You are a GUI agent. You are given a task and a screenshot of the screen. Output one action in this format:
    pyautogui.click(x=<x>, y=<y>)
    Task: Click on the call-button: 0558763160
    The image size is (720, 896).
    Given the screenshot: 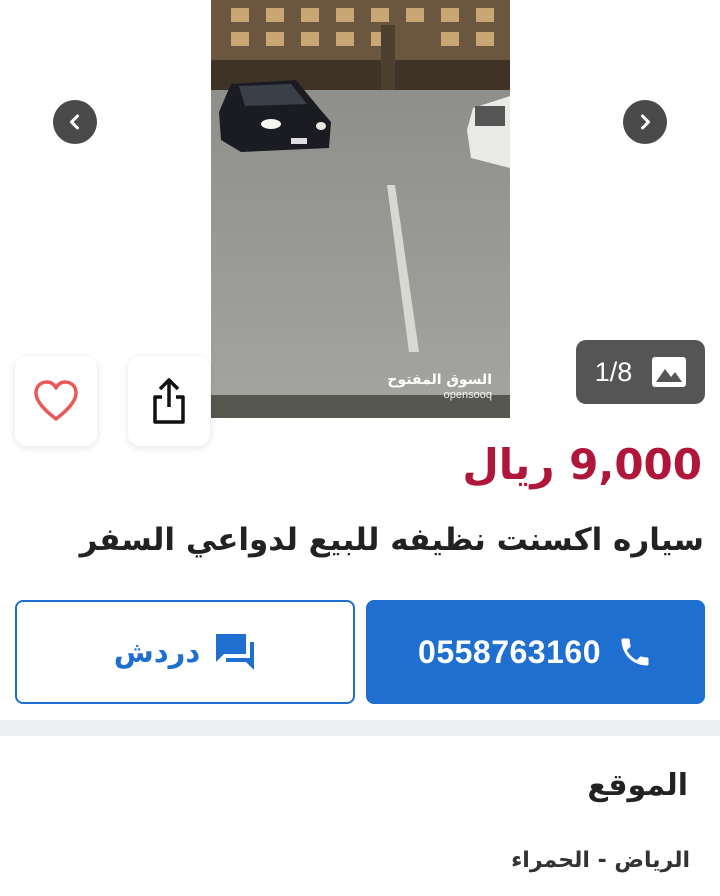 What is the action you would take?
    pyautogui.click(x=535, y=652)
    